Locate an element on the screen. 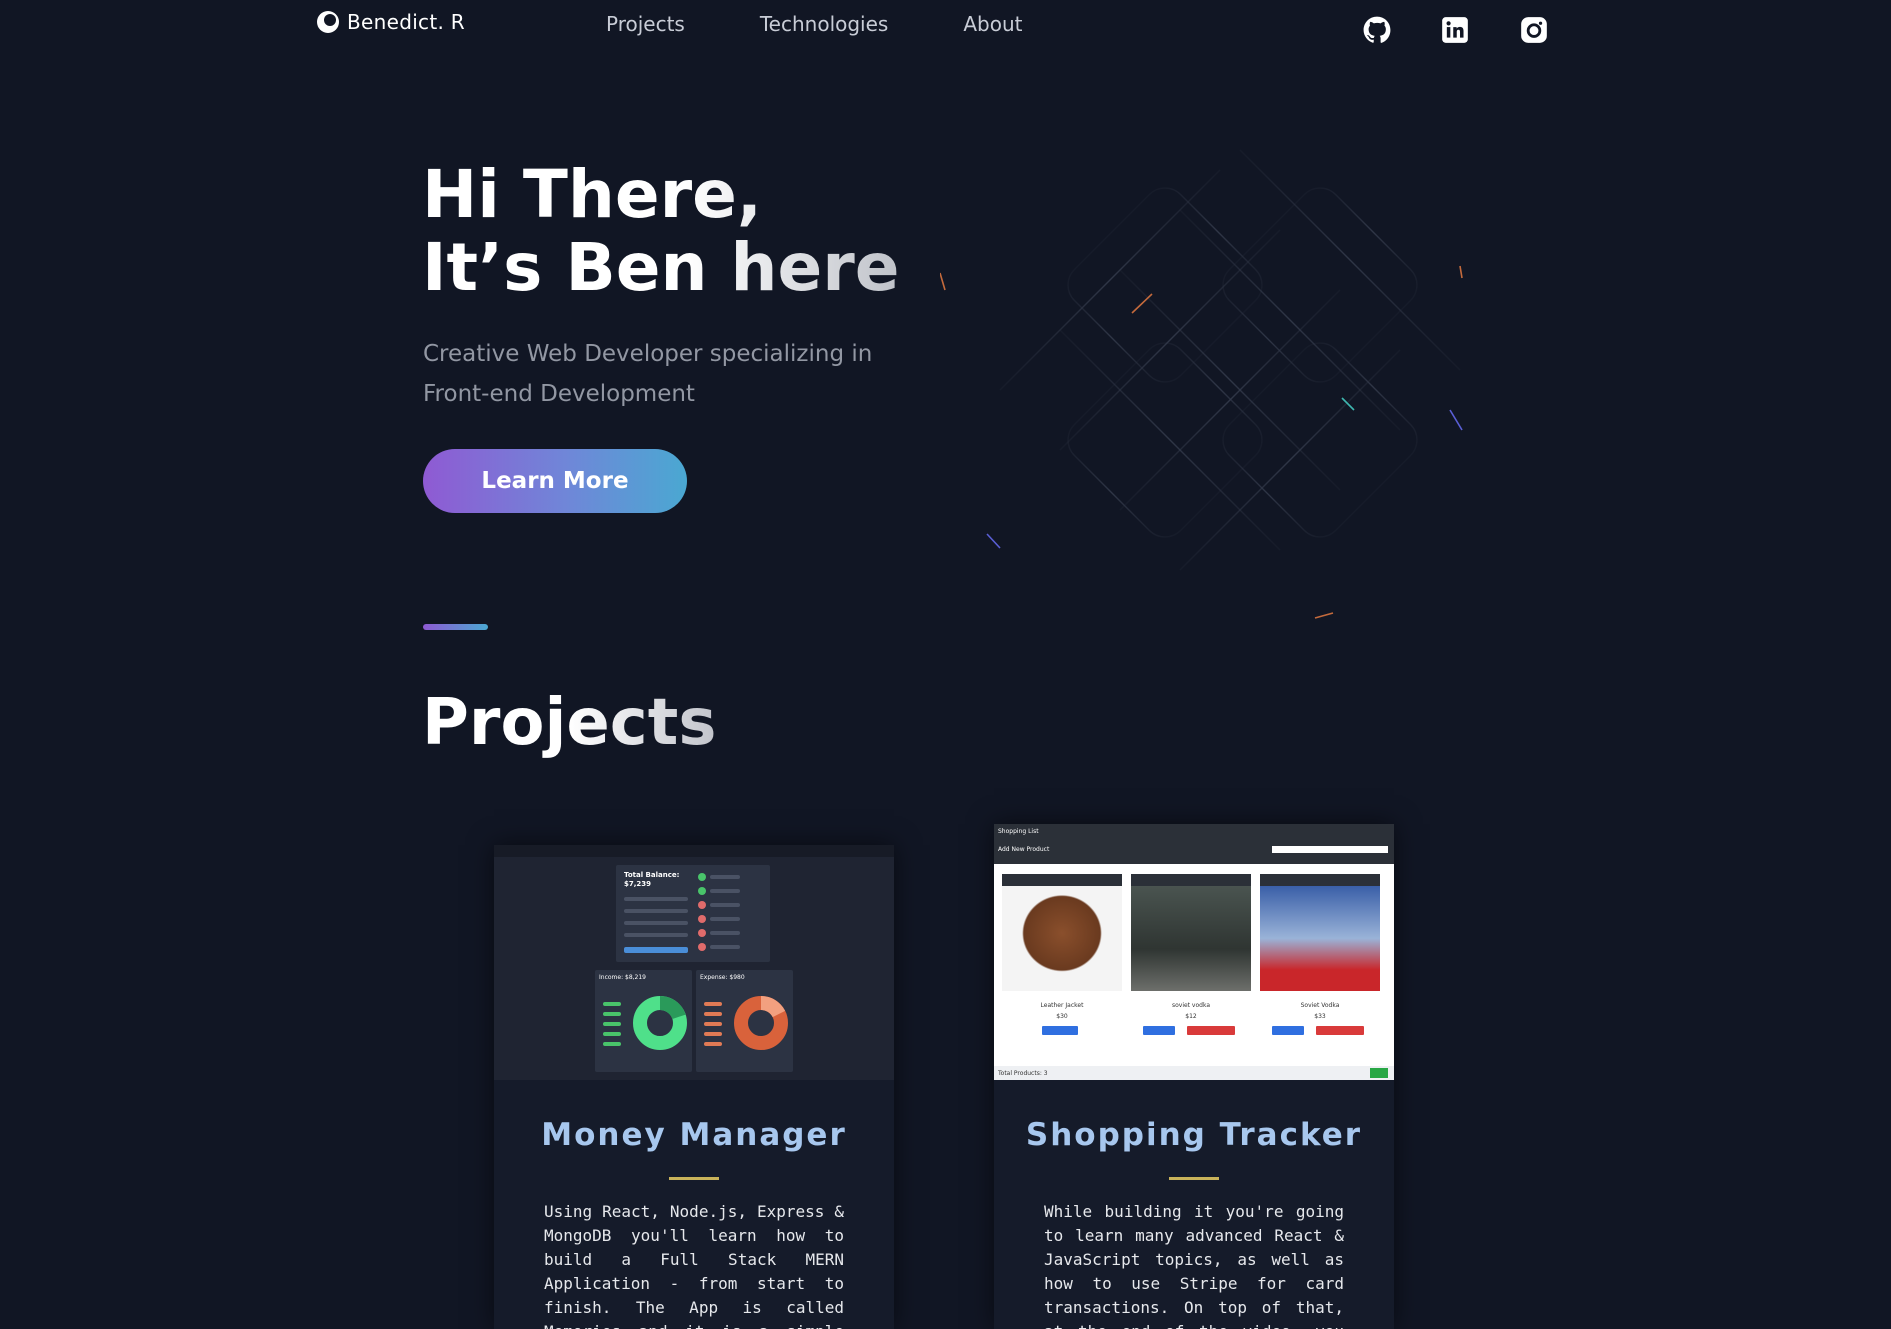 The image size is (1891, 1329). nav-links: Projects Technologies About is located at coordinates (814, 24).